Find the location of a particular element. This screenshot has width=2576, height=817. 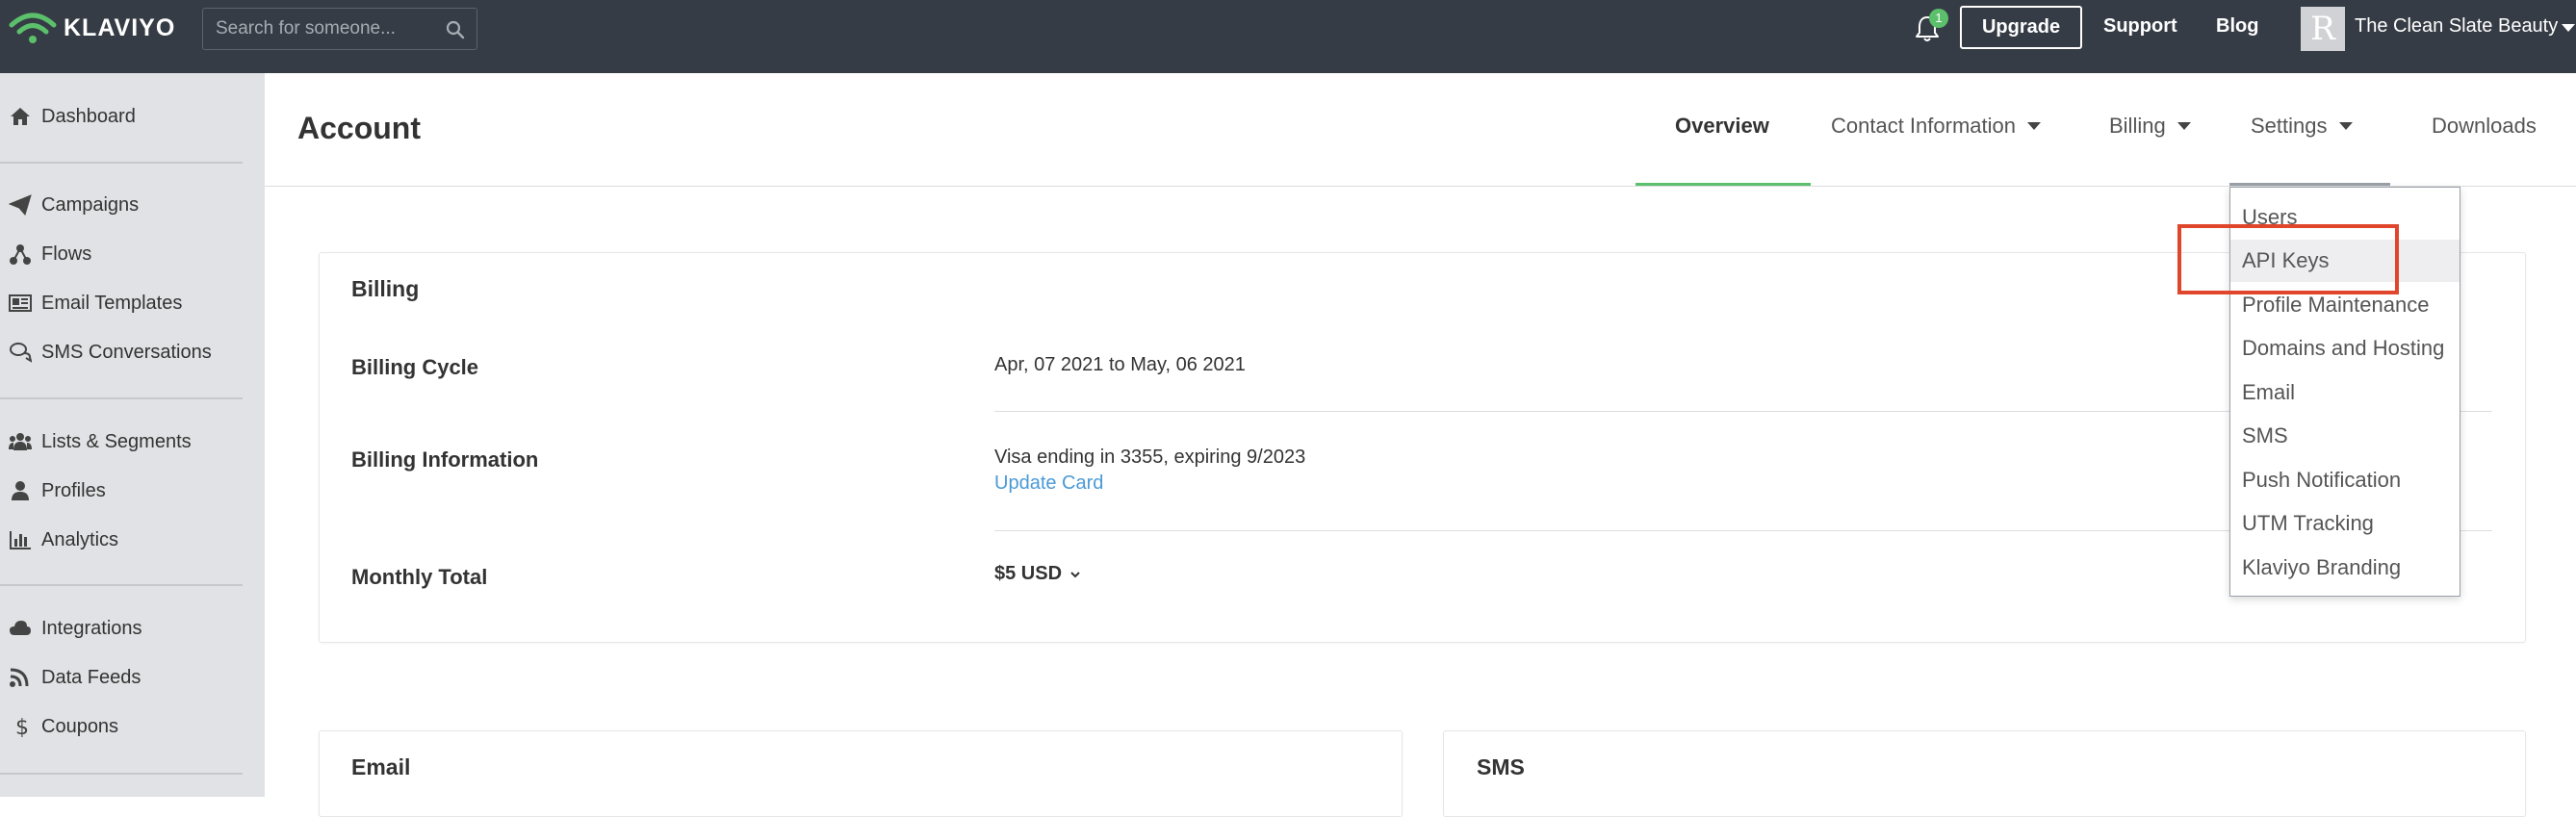

sidebar-item-label: Analytics is located at coordinates (80, 539).